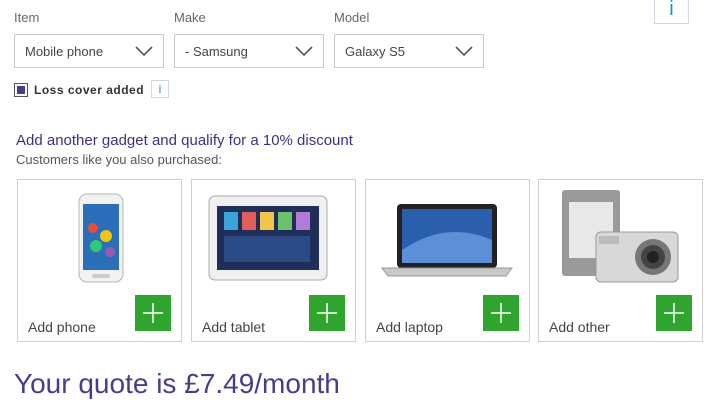 Image resolution: width=709 pixels, height=405 pixels. I want to click on add-tablet-button, so click(327, 313).